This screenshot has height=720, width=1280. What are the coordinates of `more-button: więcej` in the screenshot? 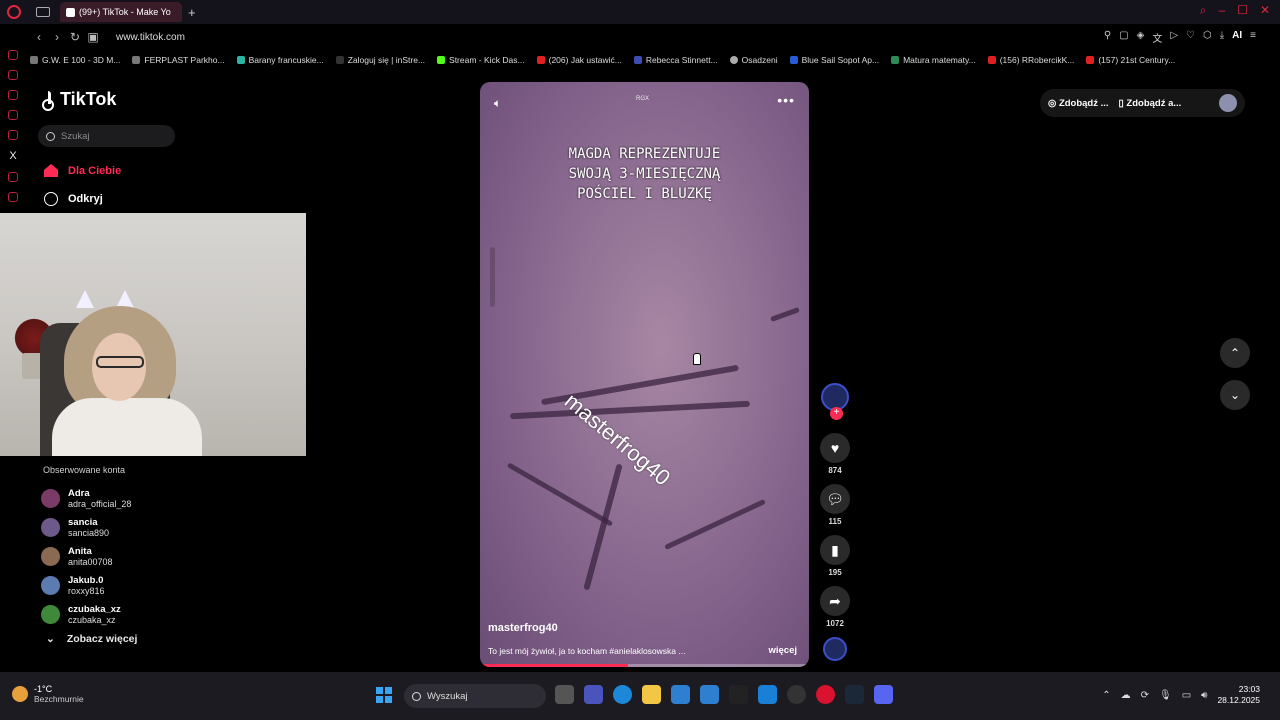 It's located at (782, 650).